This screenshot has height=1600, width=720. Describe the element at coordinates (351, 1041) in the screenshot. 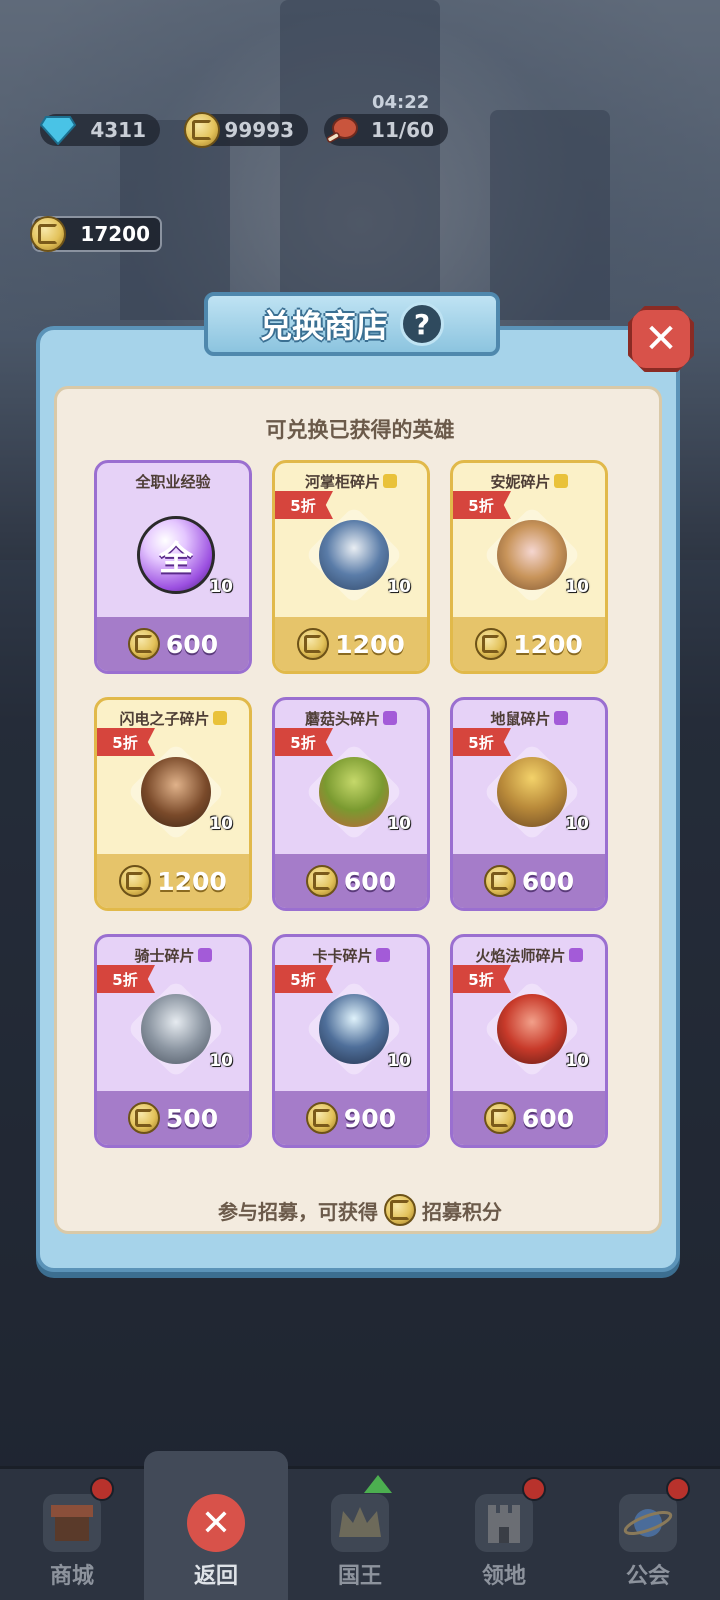

I see `shop-item-kaka: 卡卡碎片 5折 10 900` at that location.